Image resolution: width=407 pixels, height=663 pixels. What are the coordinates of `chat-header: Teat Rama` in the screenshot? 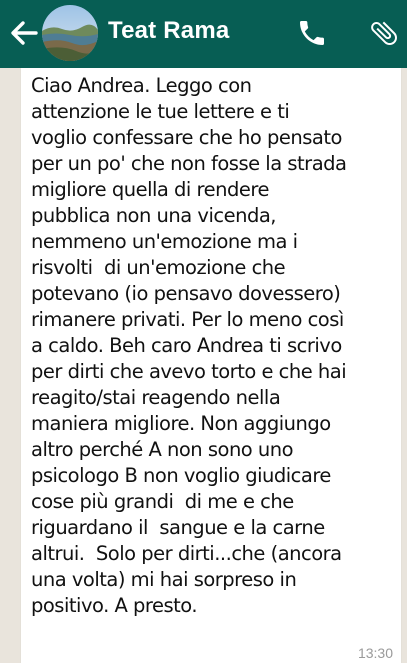 It's located at (203, 34).